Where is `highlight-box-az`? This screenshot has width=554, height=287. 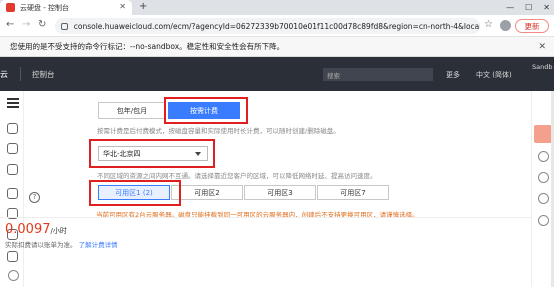 highlight-box-az is located at coordinates (135, 193).